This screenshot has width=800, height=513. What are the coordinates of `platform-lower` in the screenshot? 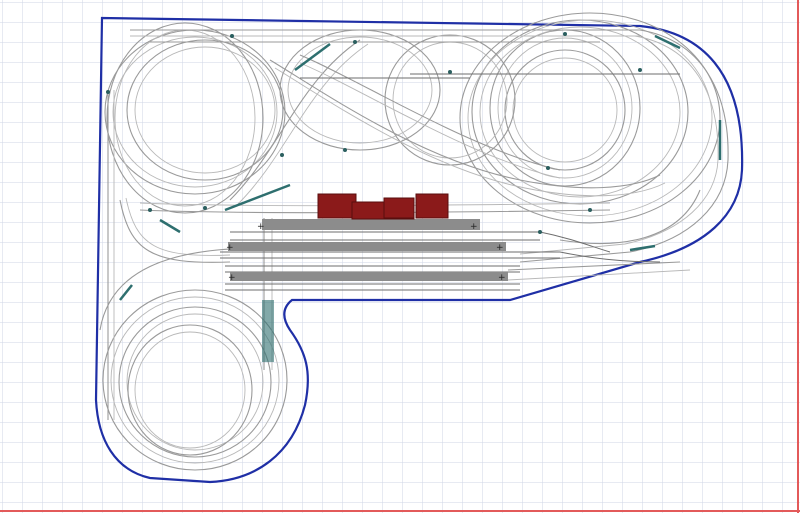 It's located at (369, 276).